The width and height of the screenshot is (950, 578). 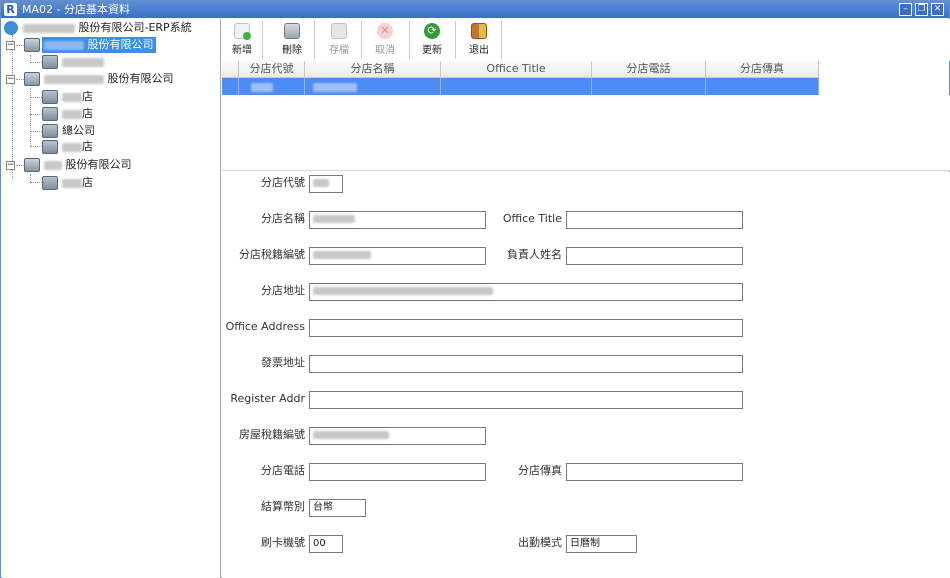 What do you see at coordinates (267, 398) in the screenshot?
I see `register-addr-label: Register Addr` at bounding box center [267, 398].